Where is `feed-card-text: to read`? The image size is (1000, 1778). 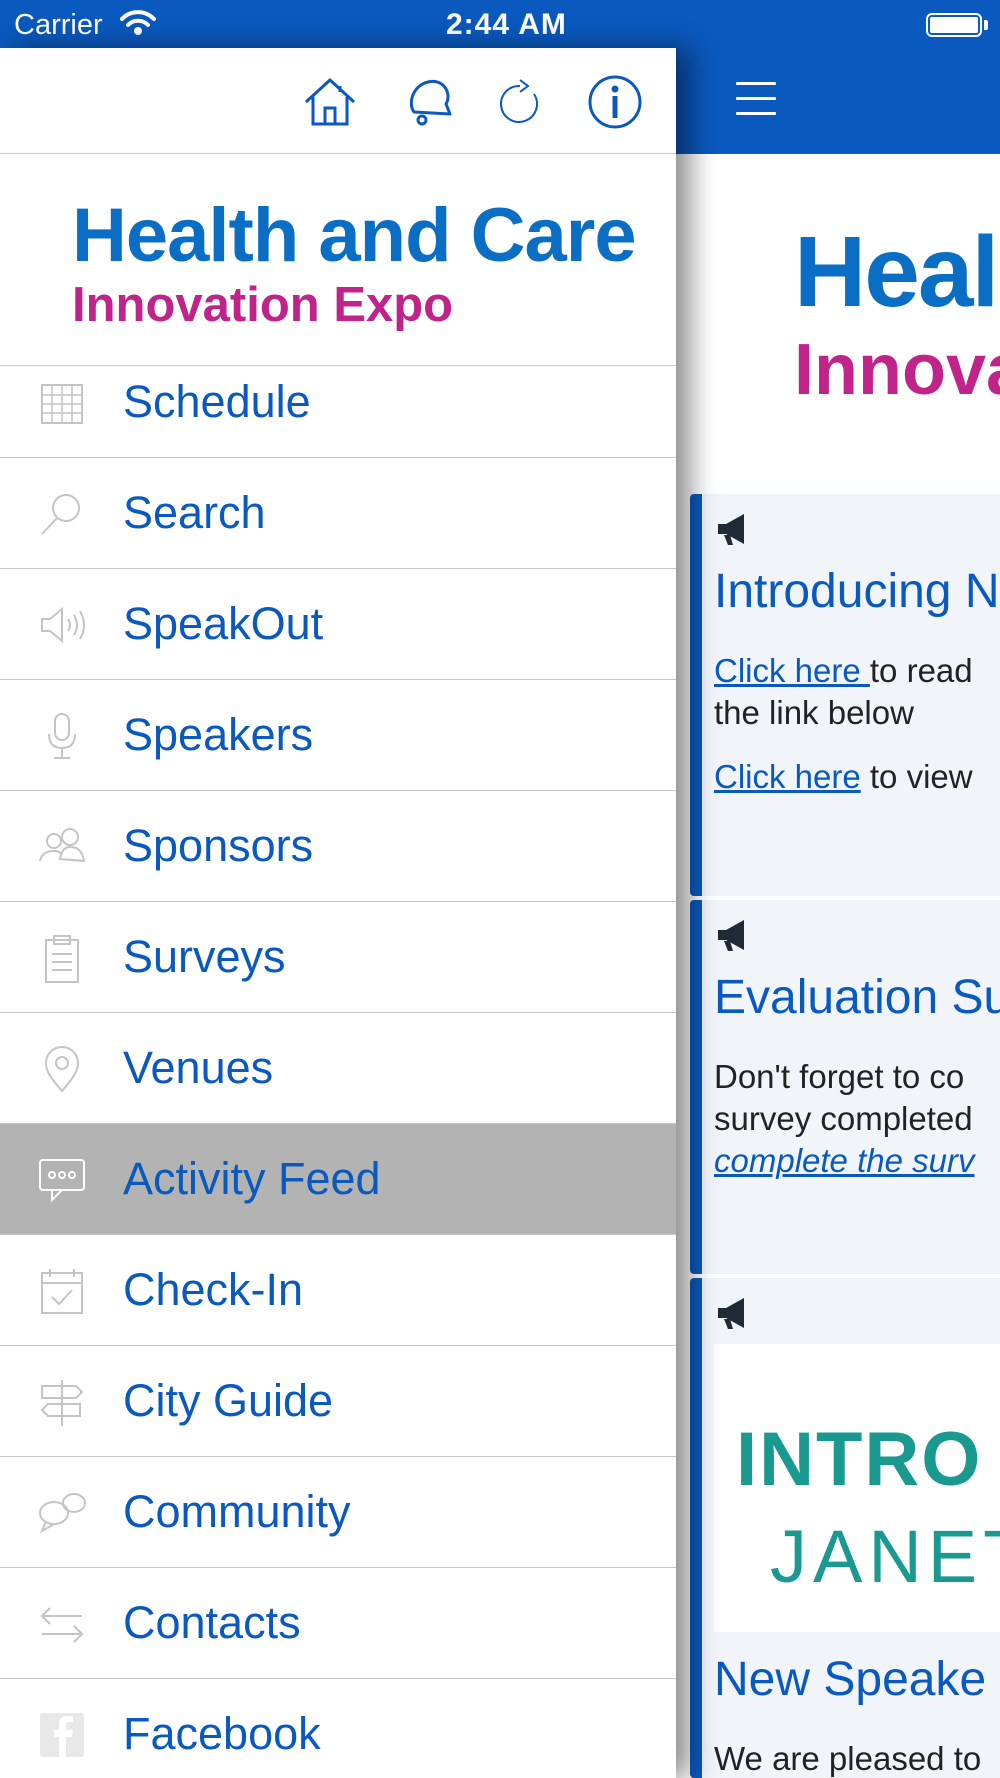
feed-card-text: to read is located at coordinates (921, 670).